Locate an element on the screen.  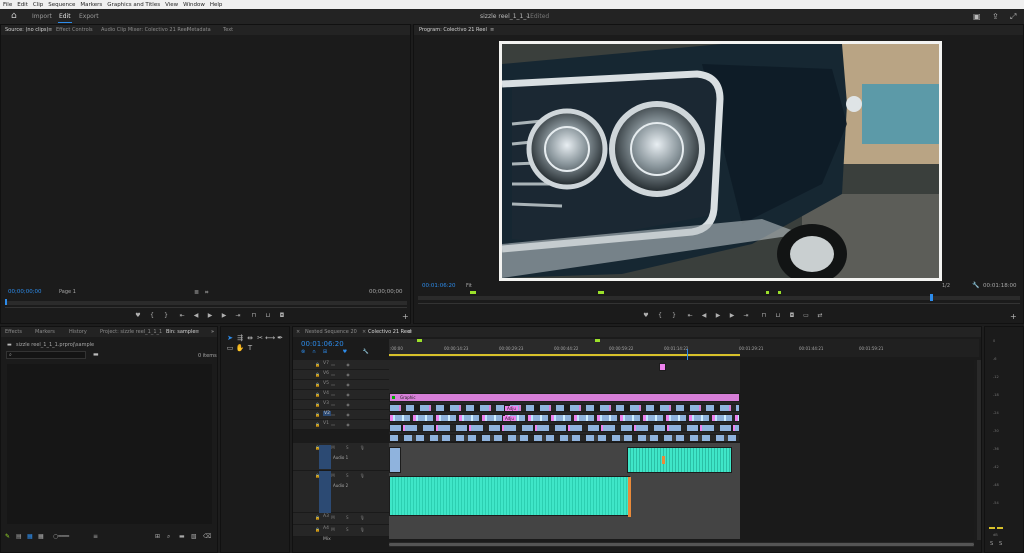
find-icon: ⌕ is located at coordinates (168, 537).